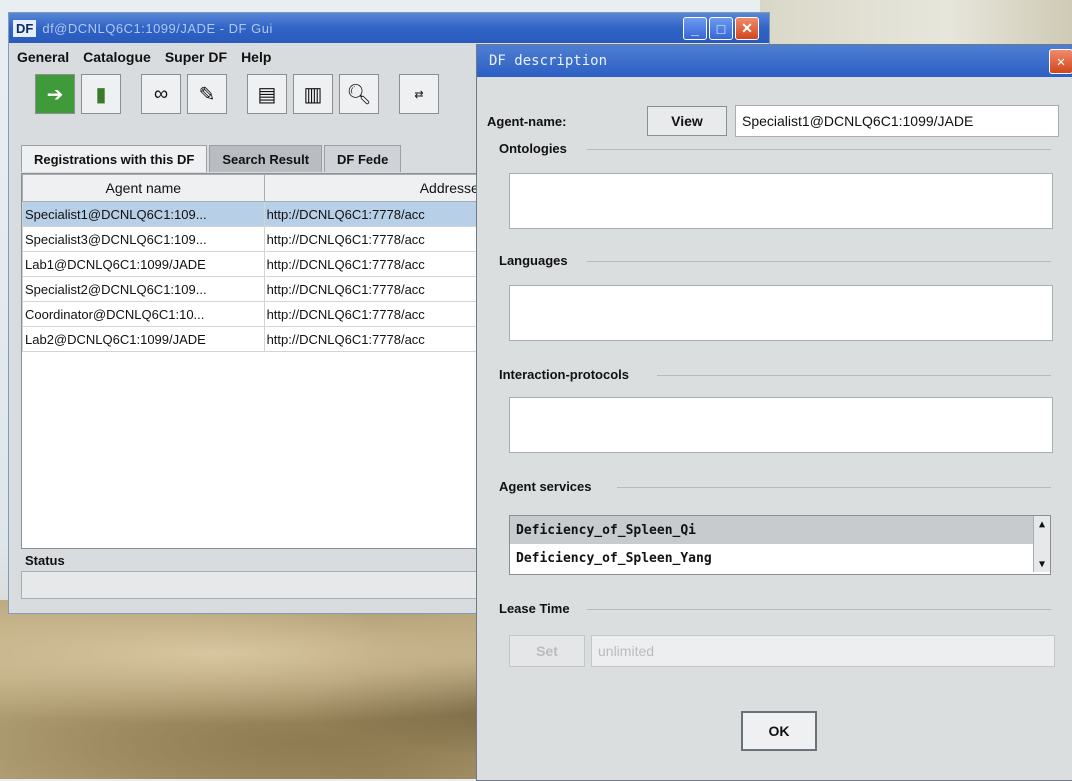 The width and height of the screenshot is (1072, 781). I want to click on header-agent-name: Agent name, so click(143, 188).